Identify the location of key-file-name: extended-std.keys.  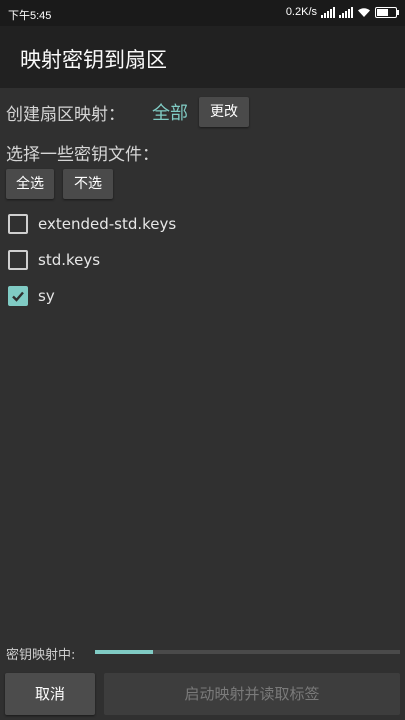
(107, 224).